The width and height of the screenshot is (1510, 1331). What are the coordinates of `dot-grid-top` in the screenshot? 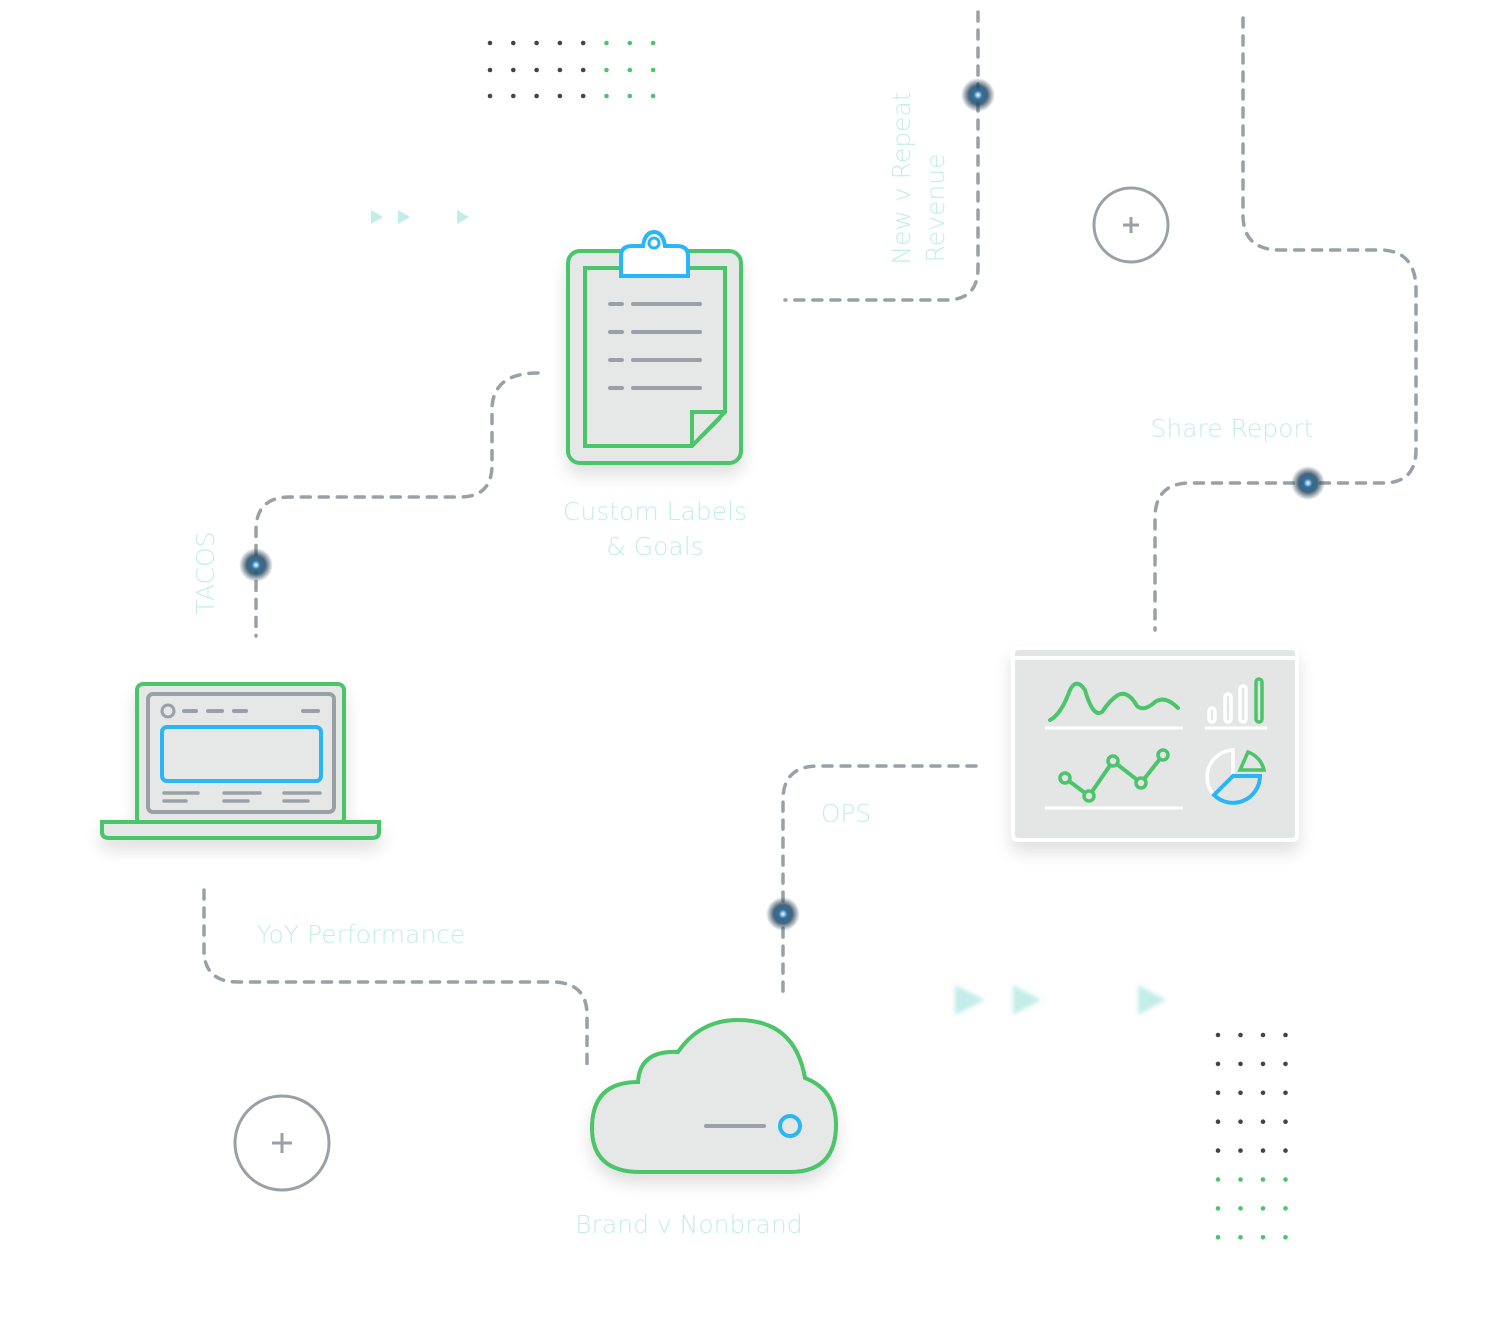 It's located at (571, 69).